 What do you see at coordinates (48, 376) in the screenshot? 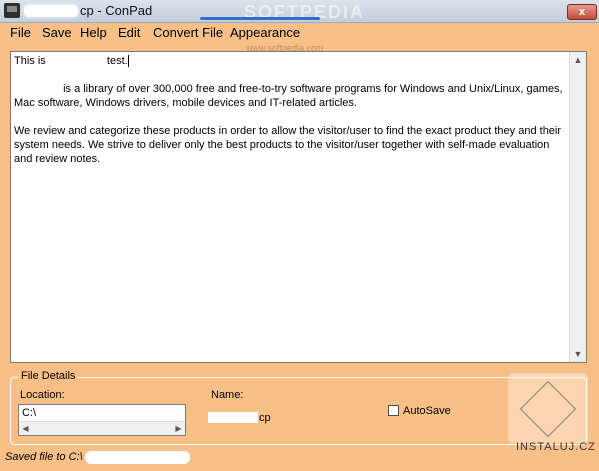
I see `file-details-label: File Details` at bounding box center [48, 376].